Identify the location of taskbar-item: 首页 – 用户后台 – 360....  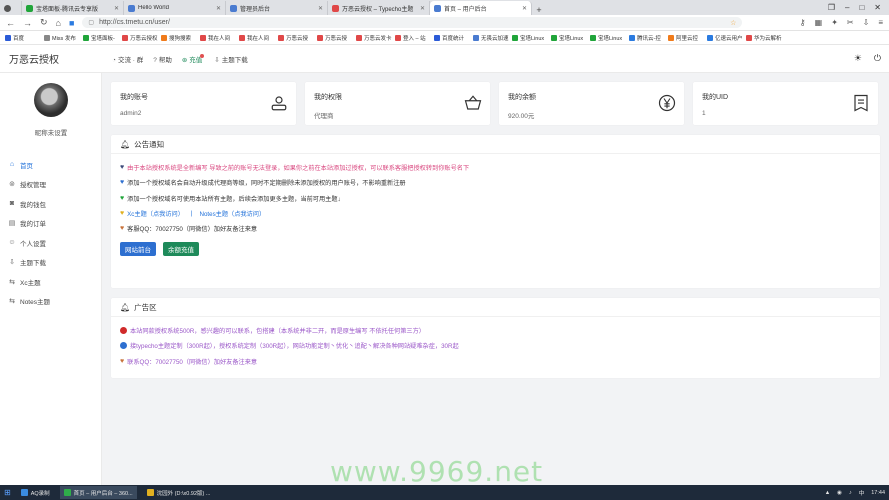
(98, 492).